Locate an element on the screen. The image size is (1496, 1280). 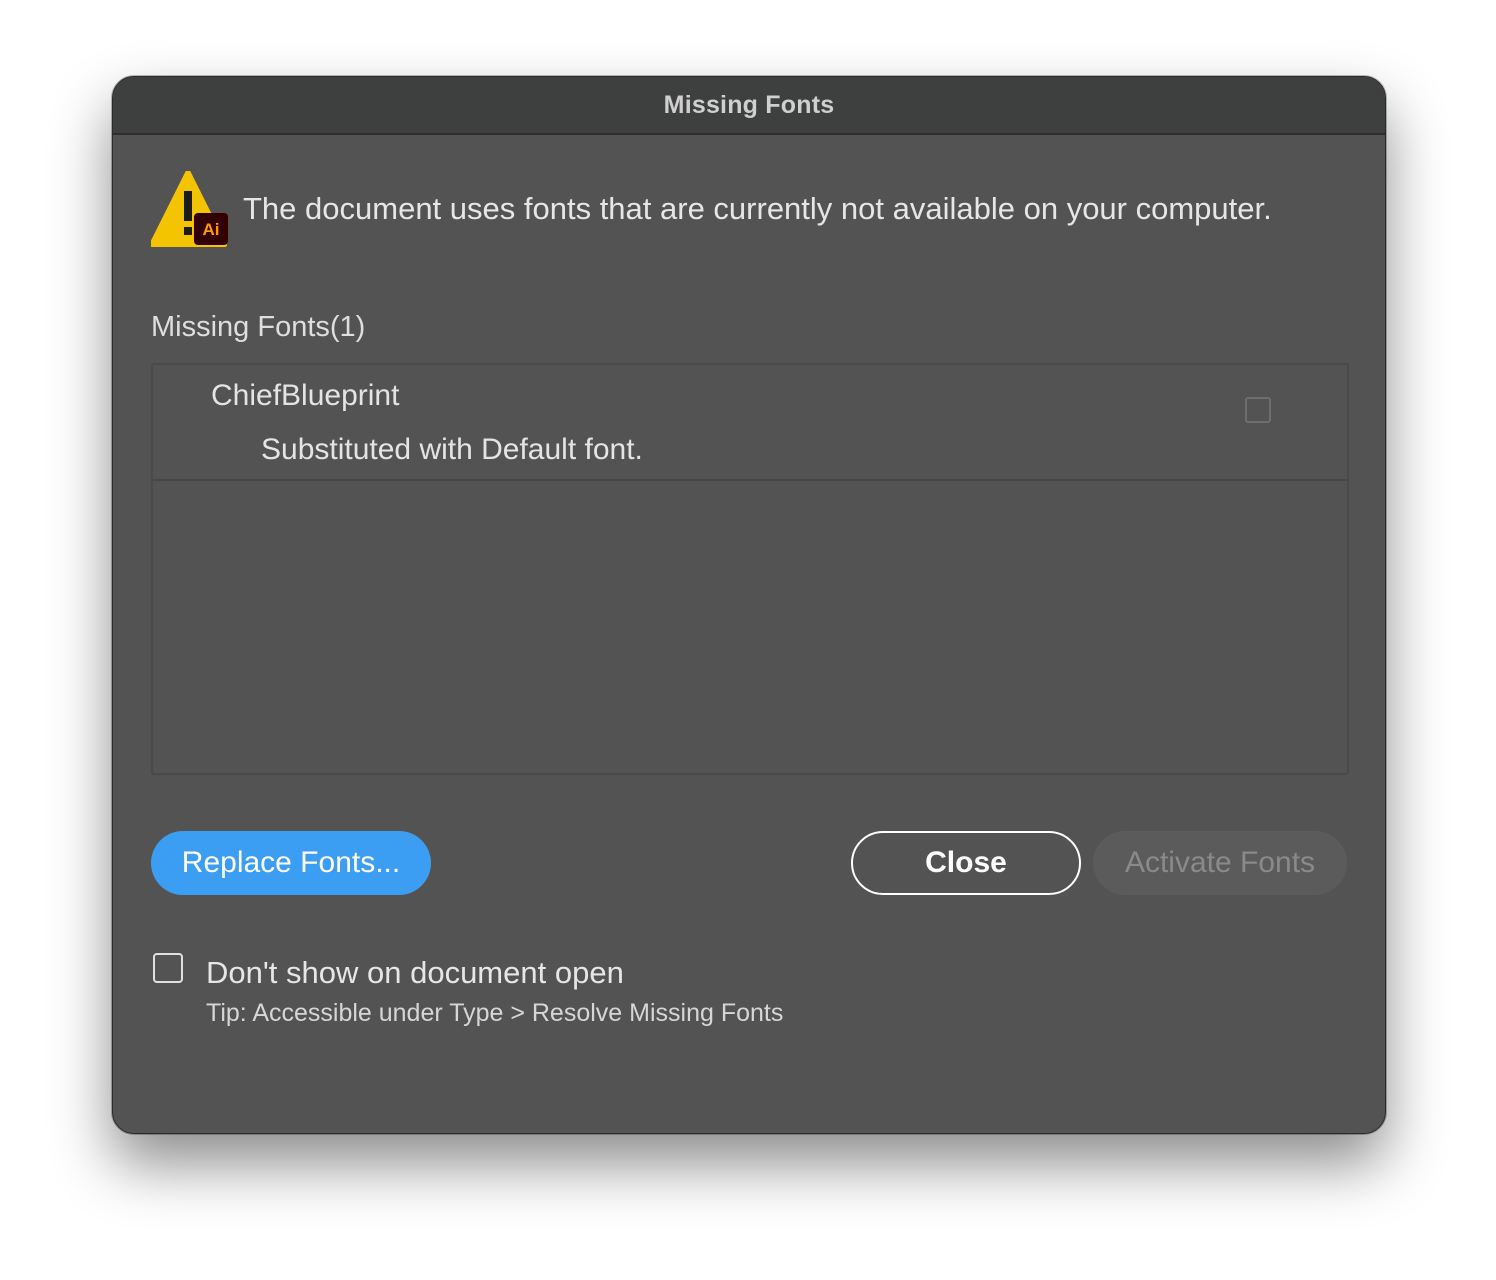
title-bar: Missing Fonts is located at coordinates (749, 106).